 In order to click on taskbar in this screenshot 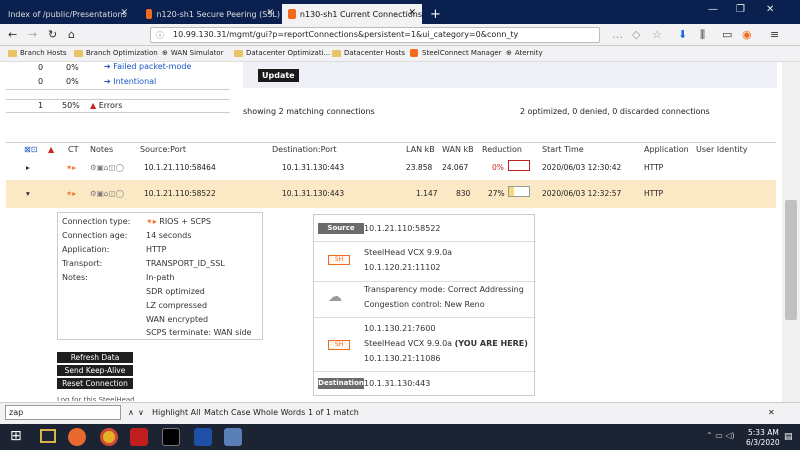, I will do `click(400, 437)`.